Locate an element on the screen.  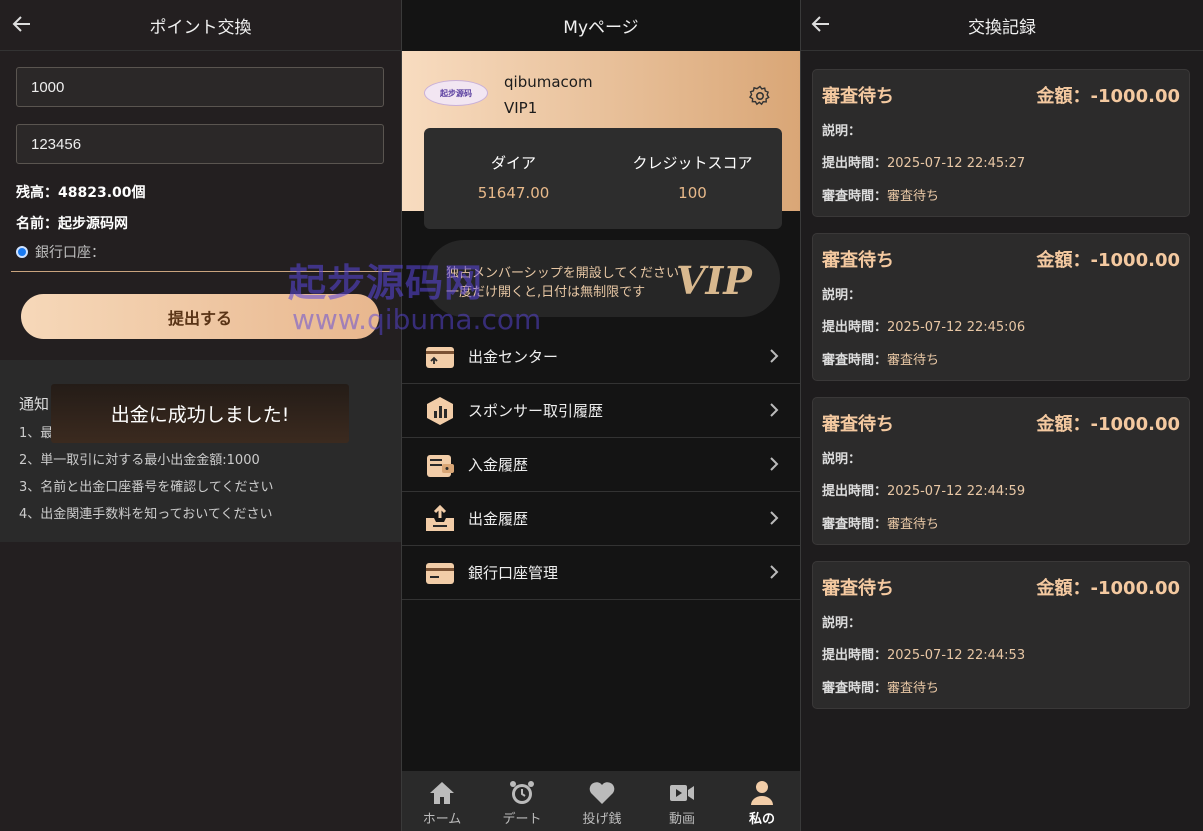
stat-value: 51647.00 is located at coordinates (513, 193).